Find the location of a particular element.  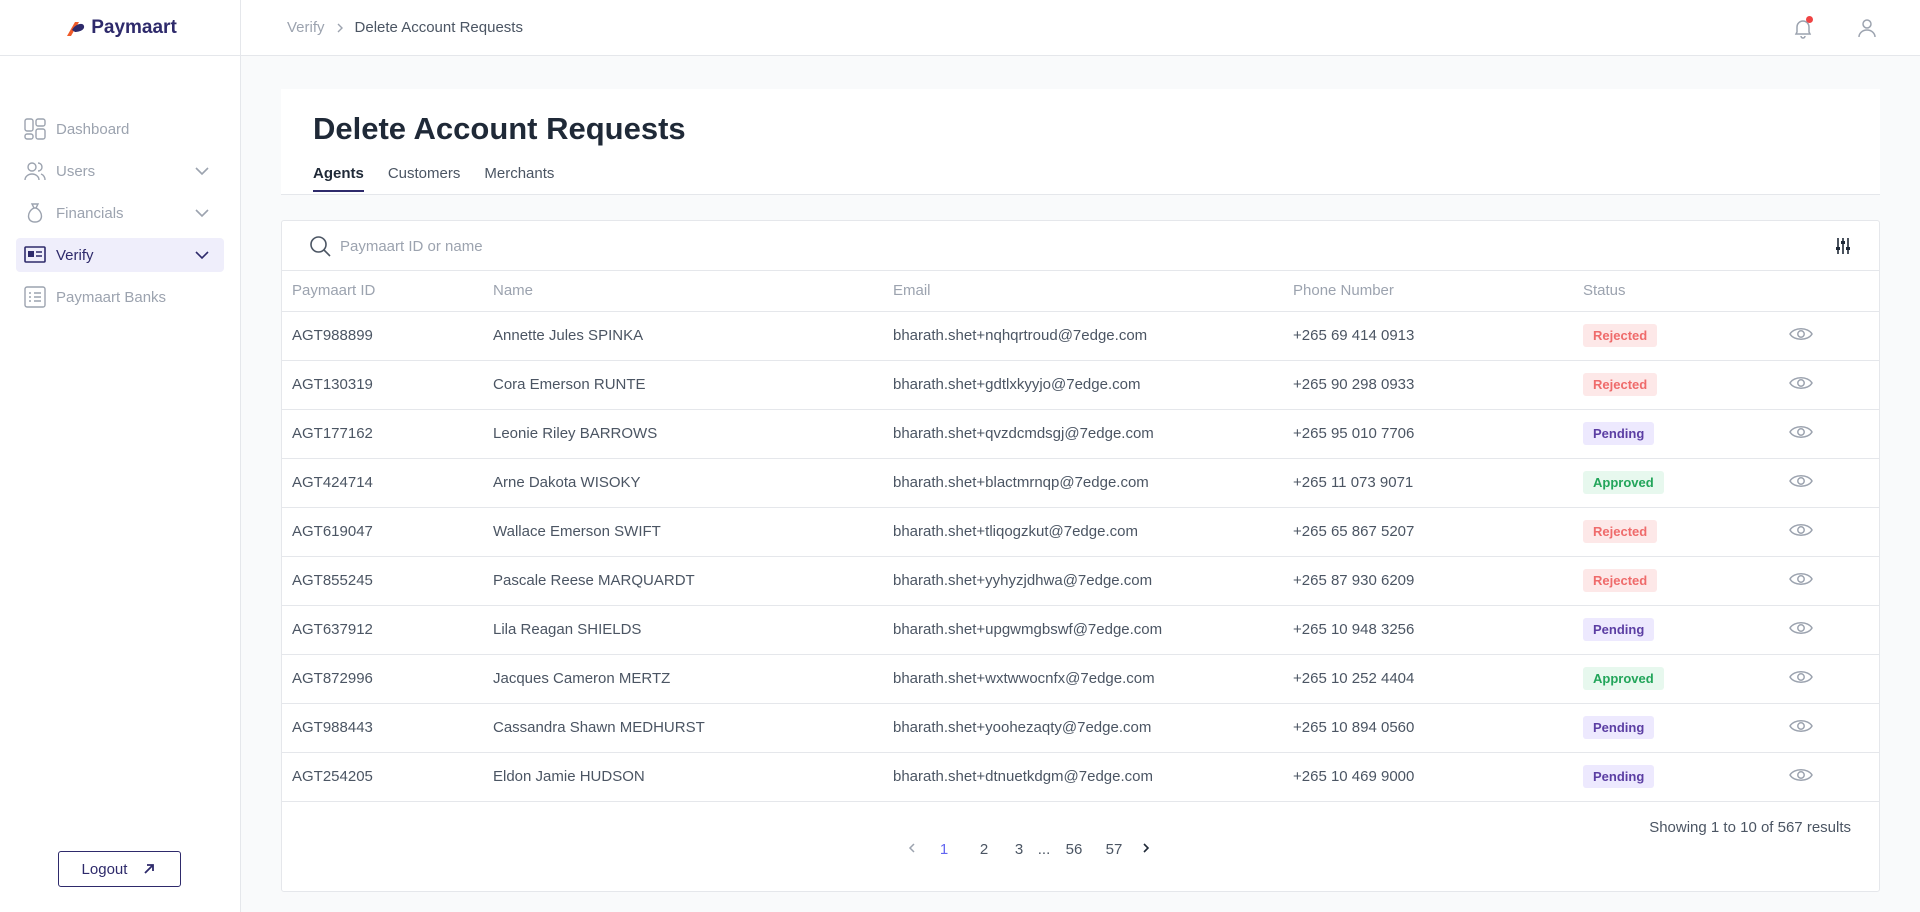

cell-phone: +265 87 930 6209 is located at coordinates (1428, 581).